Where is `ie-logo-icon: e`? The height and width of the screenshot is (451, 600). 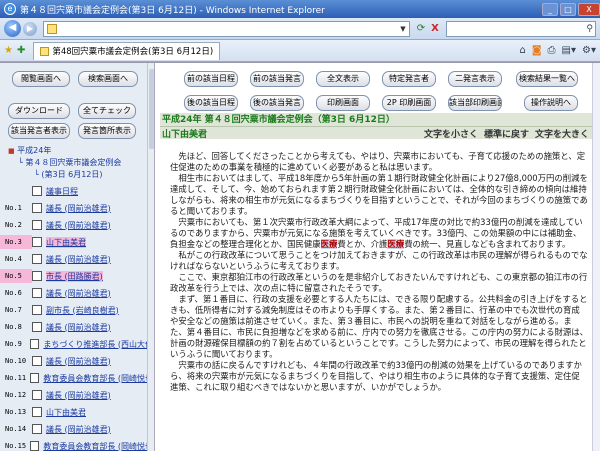 ie-logo-icon: e is located at coordinates (10, 9).